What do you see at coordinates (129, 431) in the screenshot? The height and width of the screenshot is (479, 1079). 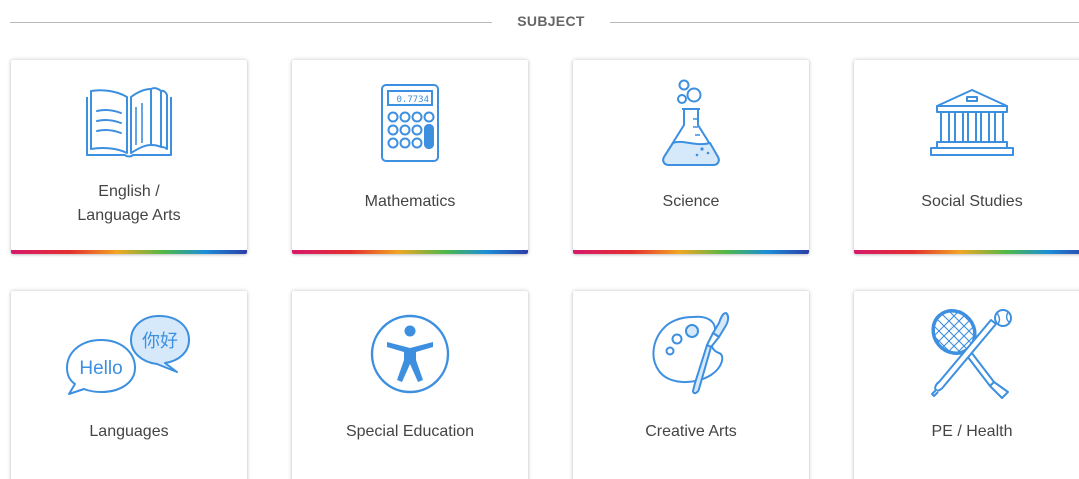 I see `subject-label: Languages` at bounding box center [129, 431].